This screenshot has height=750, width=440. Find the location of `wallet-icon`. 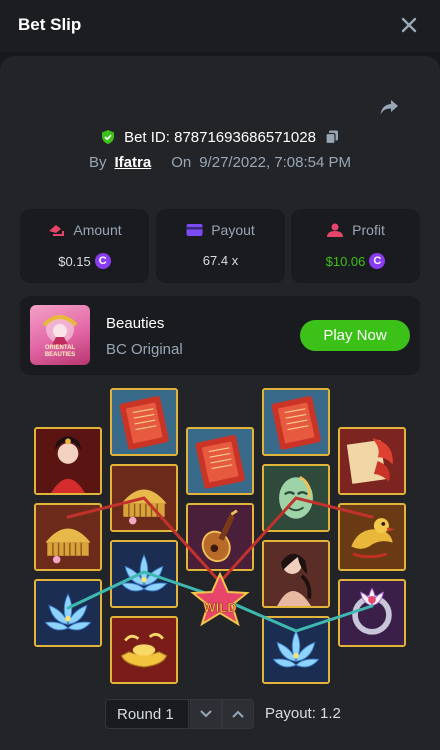

wallet-icon is located at coordinates (194, 230).